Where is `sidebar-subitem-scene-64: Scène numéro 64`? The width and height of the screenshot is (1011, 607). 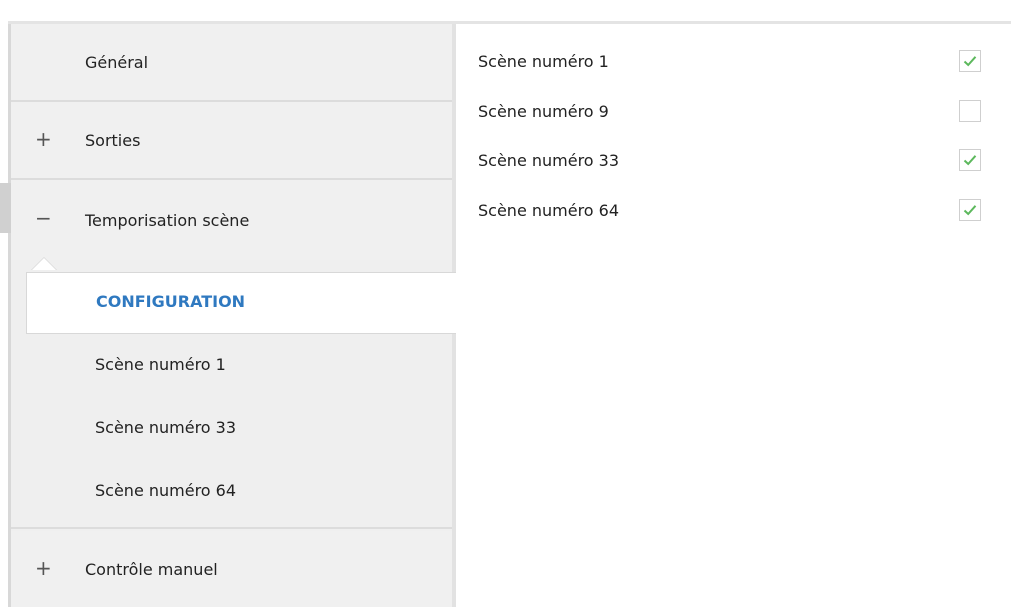
sidebar-subitem-scene-64: Scène numéro 64 is located at coordinates (231, 495).